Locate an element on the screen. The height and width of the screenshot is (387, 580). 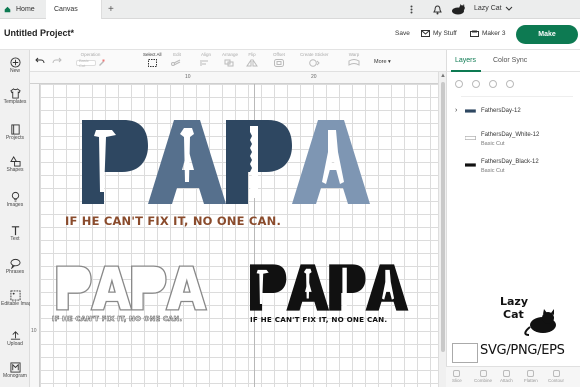
username: Lazy Cat is located at coordinates (488, 8).